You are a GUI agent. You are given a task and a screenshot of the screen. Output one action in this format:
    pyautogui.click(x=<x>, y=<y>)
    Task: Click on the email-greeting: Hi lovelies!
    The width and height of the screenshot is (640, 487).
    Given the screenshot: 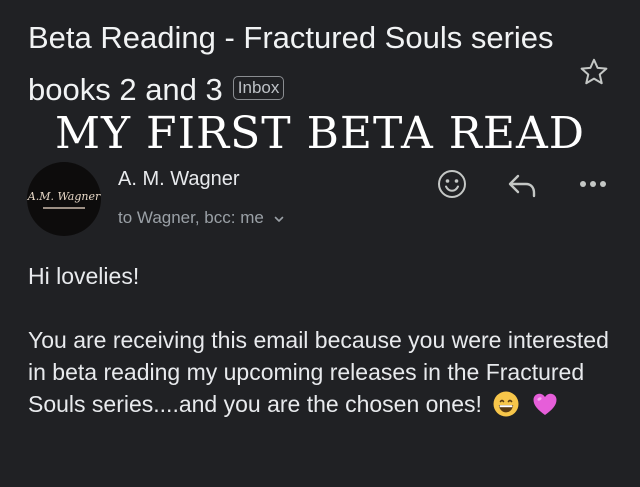 What is the action you would take?
    pyautogui.click(x=84, y=276)
    